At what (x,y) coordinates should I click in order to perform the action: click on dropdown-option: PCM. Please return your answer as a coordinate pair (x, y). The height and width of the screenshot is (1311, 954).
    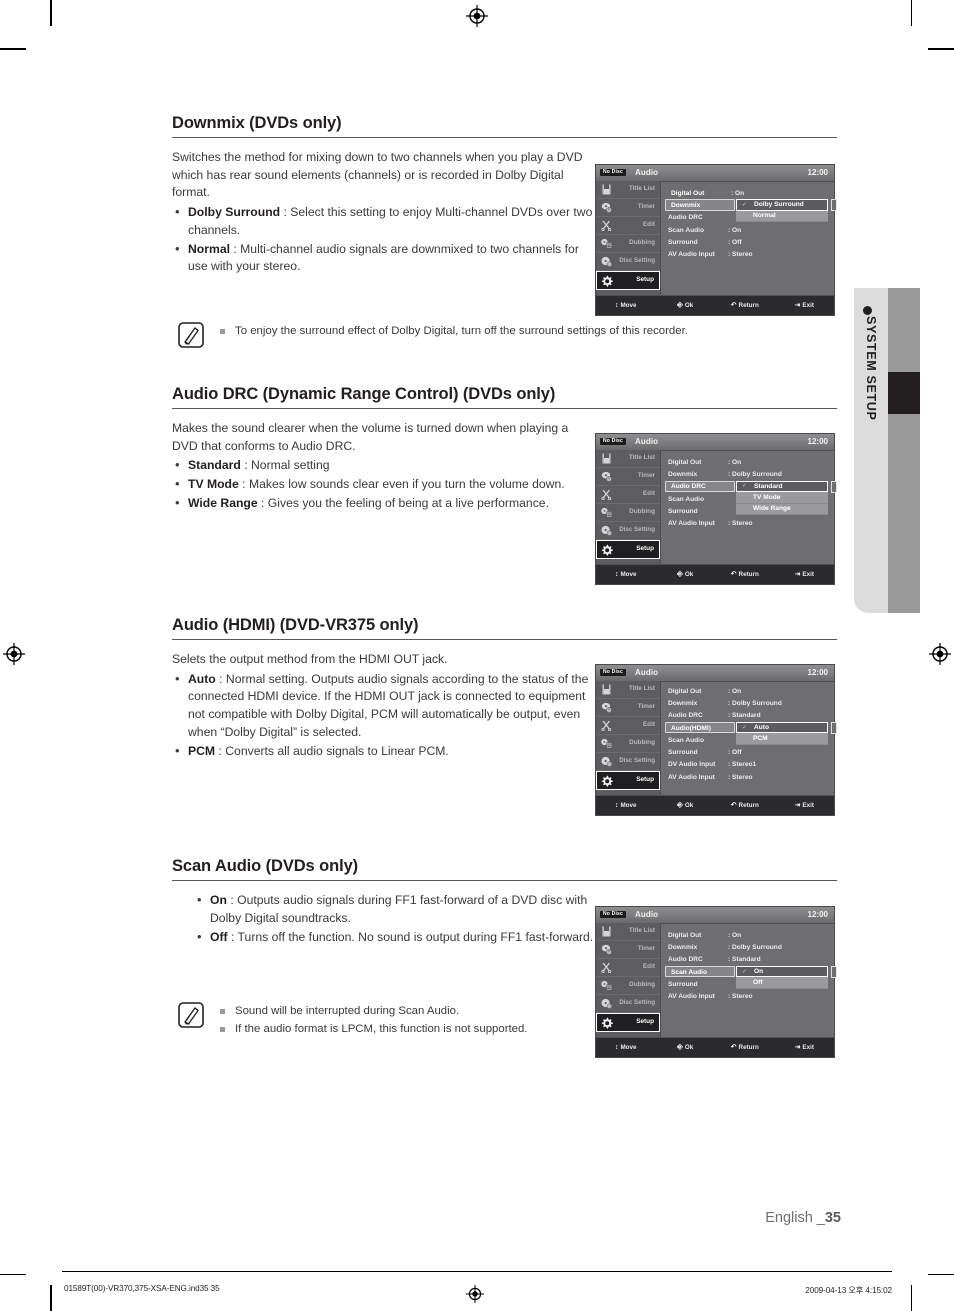
    Looking at the image, I should click on (782, 739).